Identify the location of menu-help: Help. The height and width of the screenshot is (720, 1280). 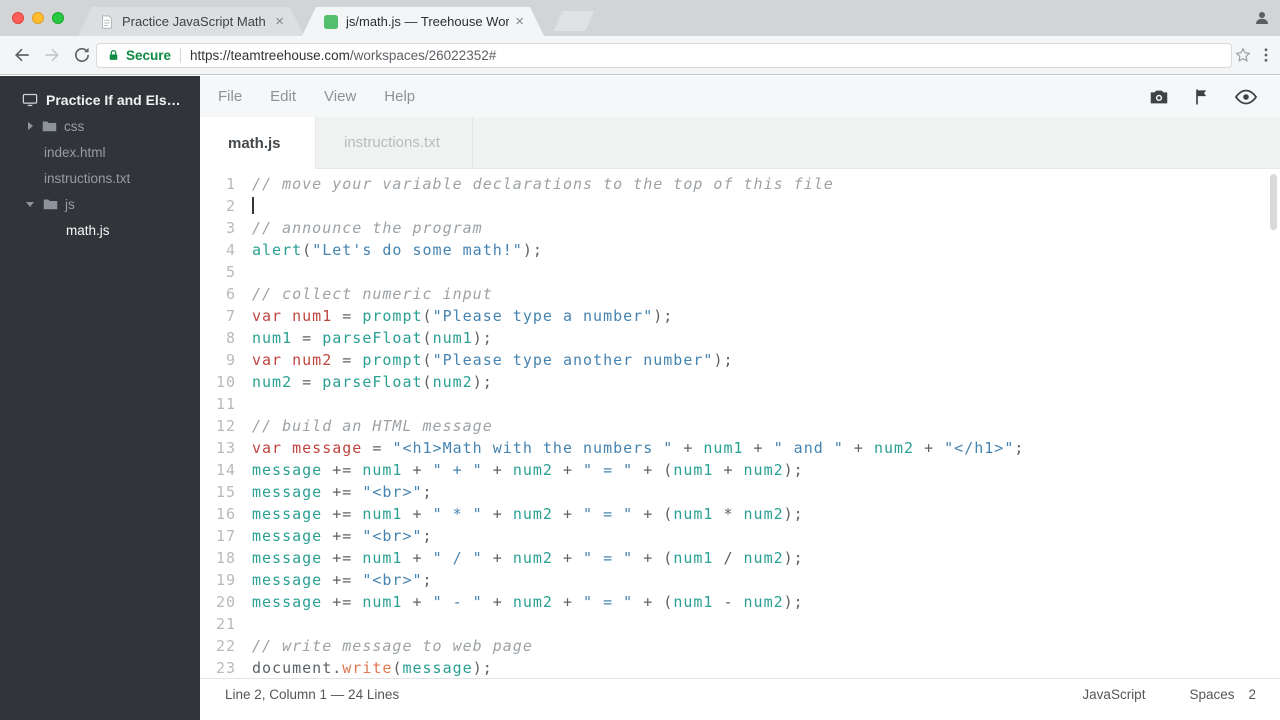
(399, 96).